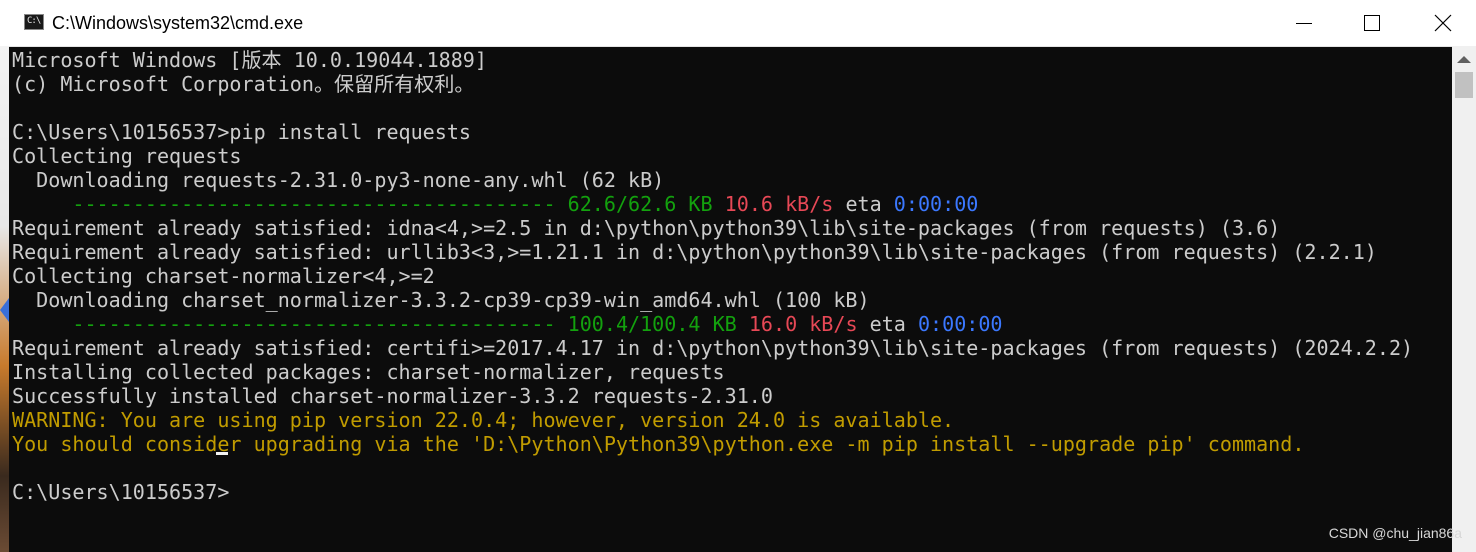 The width and height of the screenshot is (1476, 552). I want to click on vertical-scrollbar, so click(1464, 299).